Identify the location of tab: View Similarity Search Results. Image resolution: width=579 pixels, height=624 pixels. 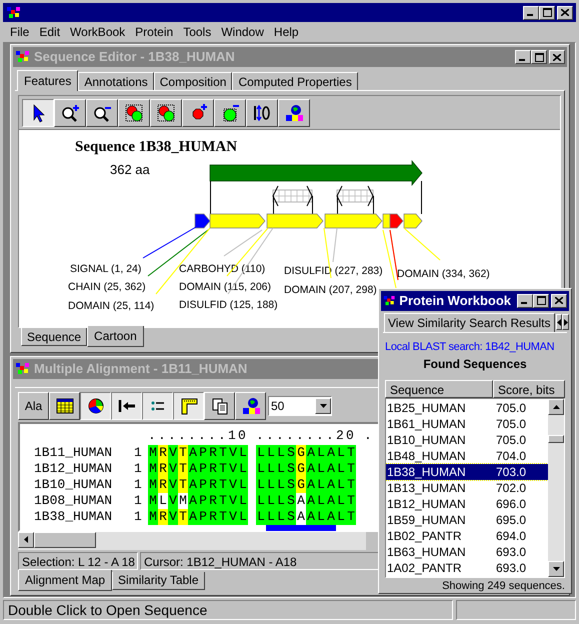
(469, 322).